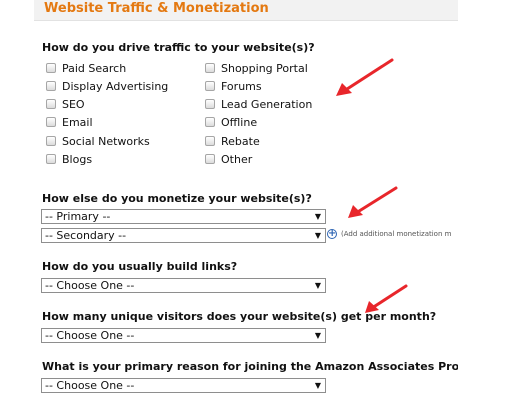 The width and height of the screenshot is (527, 408). Describe the element at coordinates (78, 216) in the screenshot. I see `select-value: -- Primary --` at that location.